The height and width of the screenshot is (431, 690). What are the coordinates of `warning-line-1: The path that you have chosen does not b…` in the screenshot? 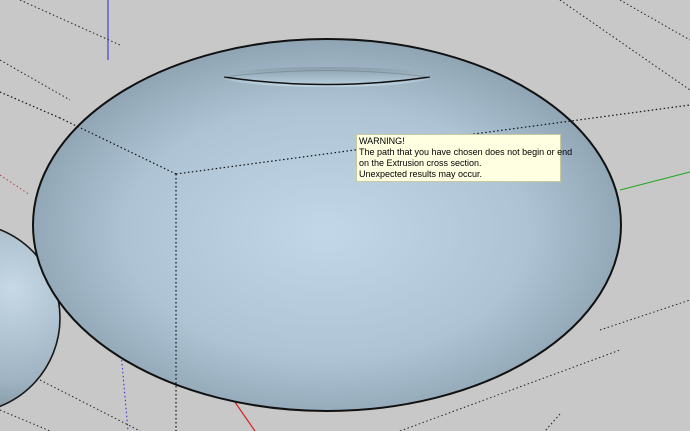 It's located at (466, 152).